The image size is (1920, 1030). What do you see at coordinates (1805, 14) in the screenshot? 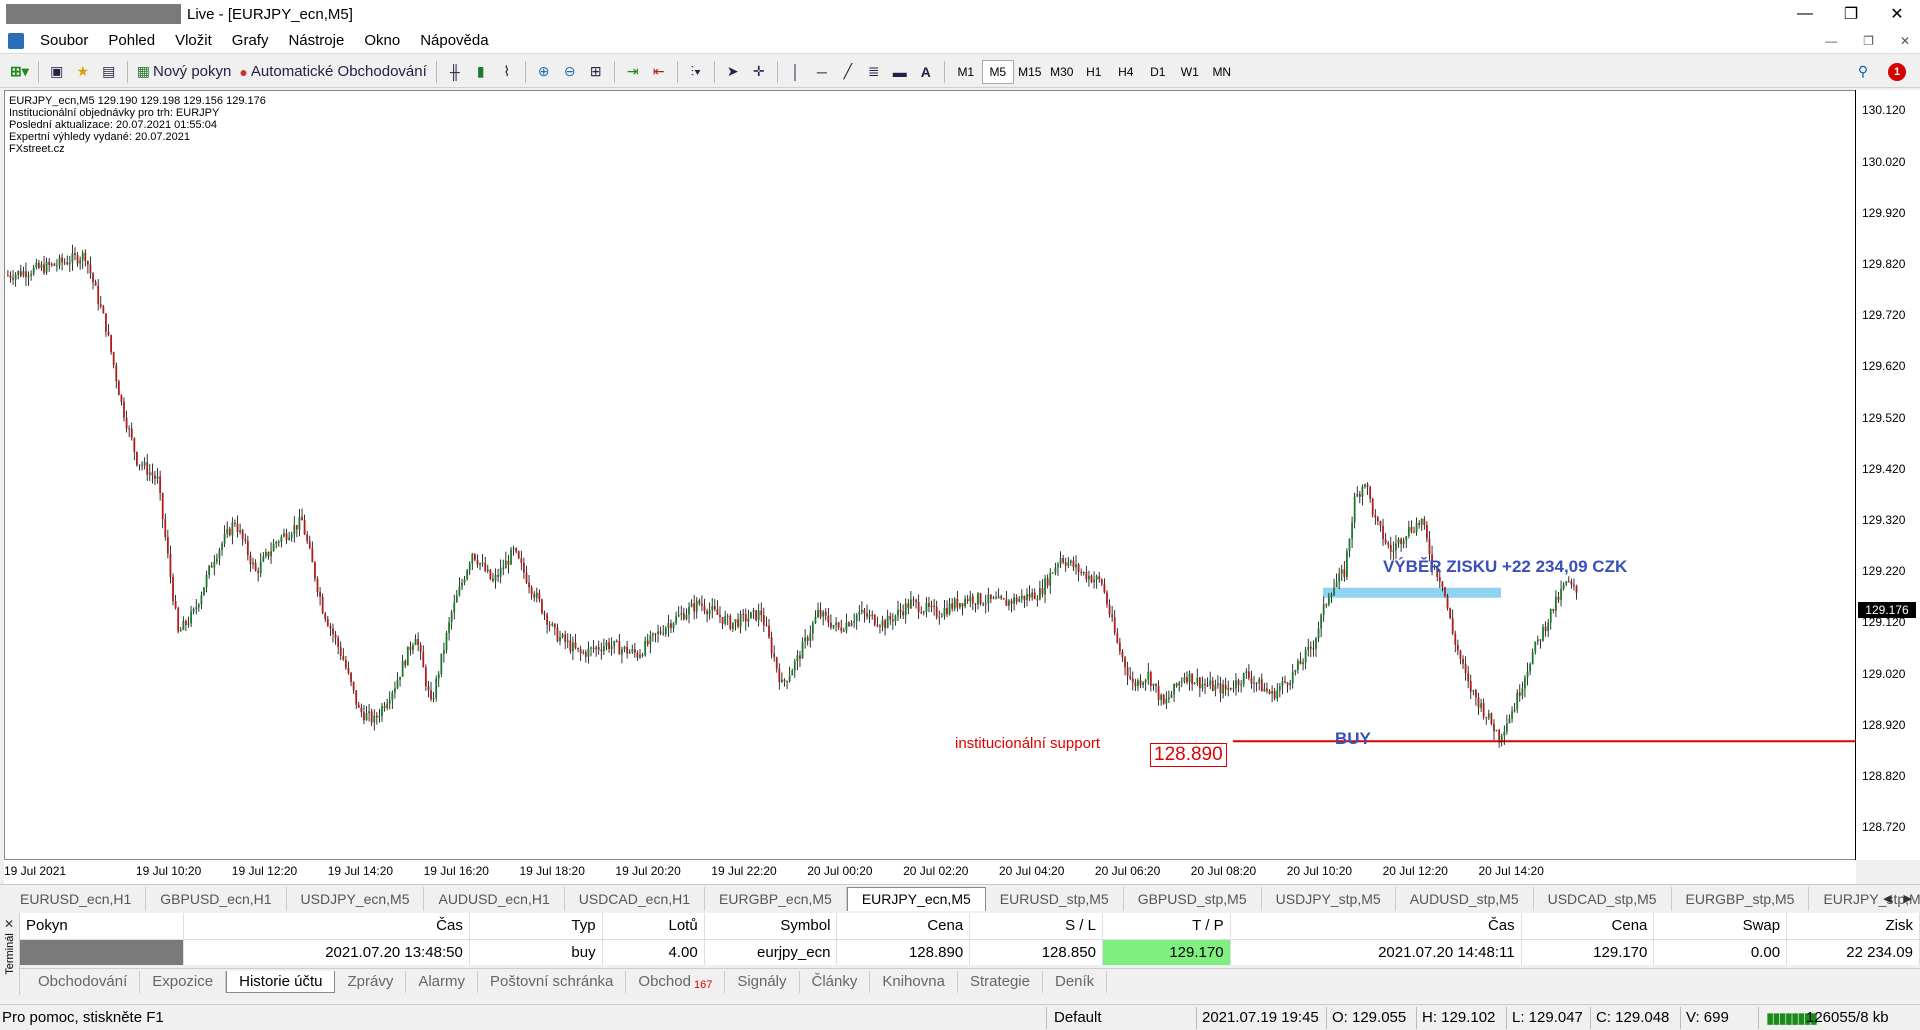
I see `minimize-button: —` at bounding box center [1805, 14].